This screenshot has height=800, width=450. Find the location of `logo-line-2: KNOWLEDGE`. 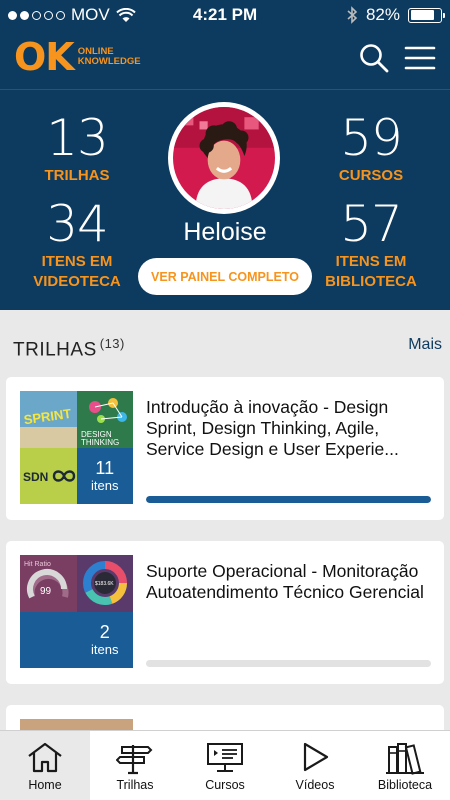

logo-line-2: KNOWLEDGE is located at coordinates (109, 61).